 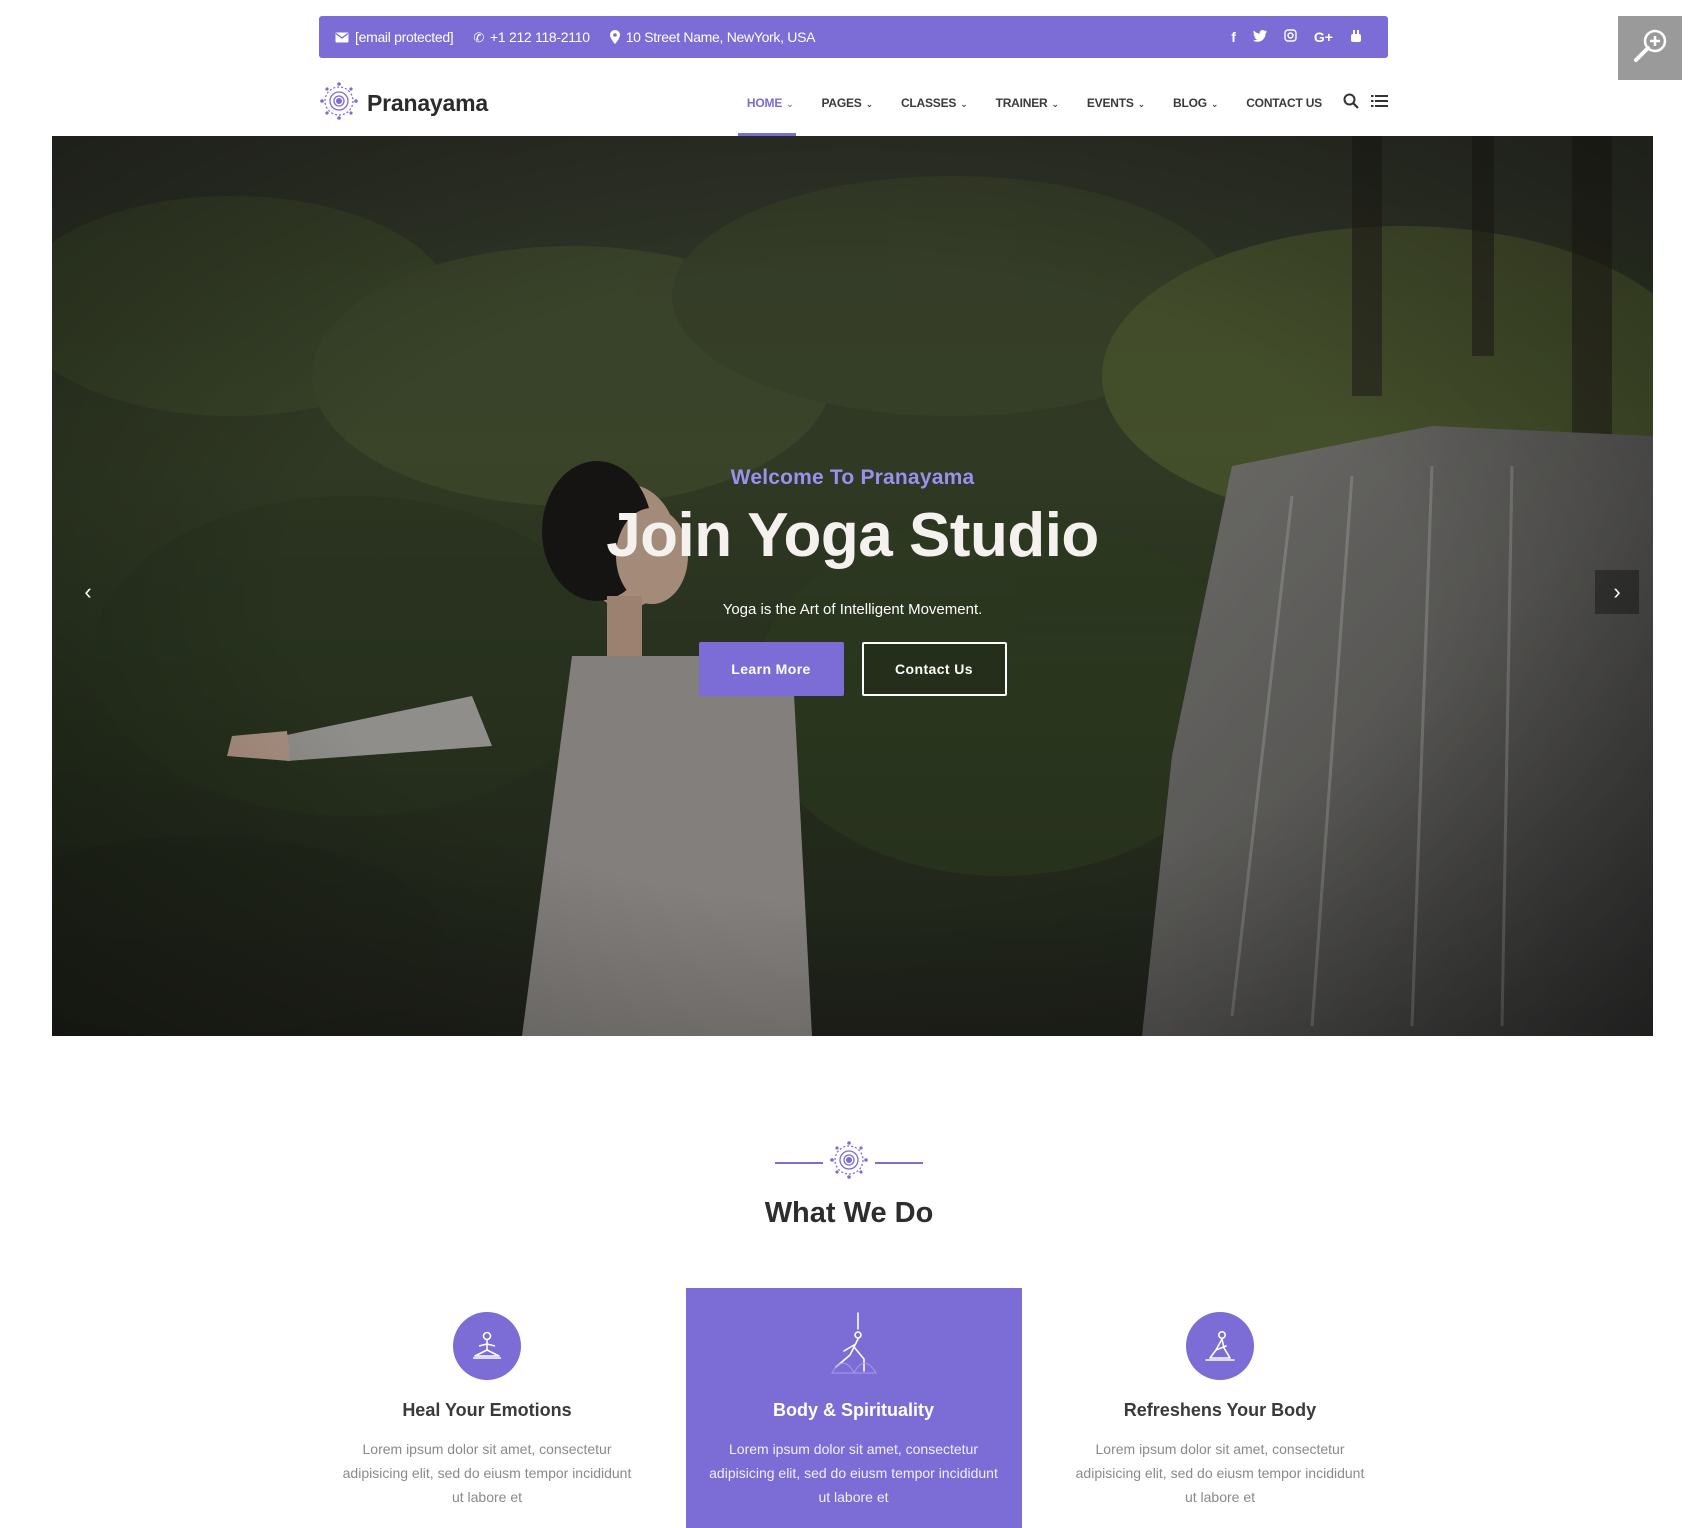 I want to click on slider-next-button: ›, so click(x=1617, y=592).